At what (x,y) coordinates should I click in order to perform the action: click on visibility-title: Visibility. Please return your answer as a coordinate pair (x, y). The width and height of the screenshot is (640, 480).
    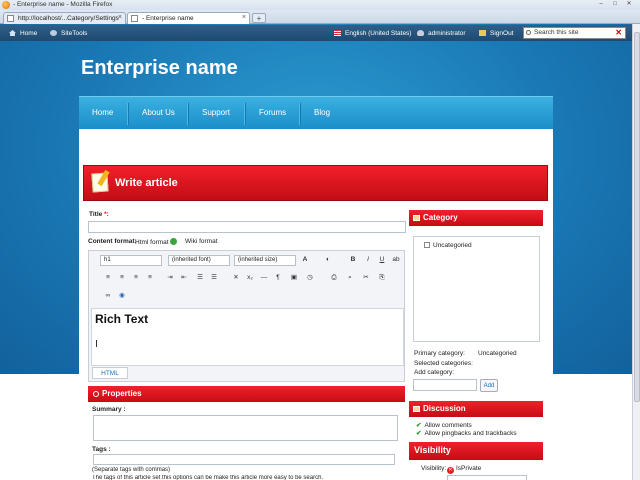
    Looking at the image, I should click on (432, 450).